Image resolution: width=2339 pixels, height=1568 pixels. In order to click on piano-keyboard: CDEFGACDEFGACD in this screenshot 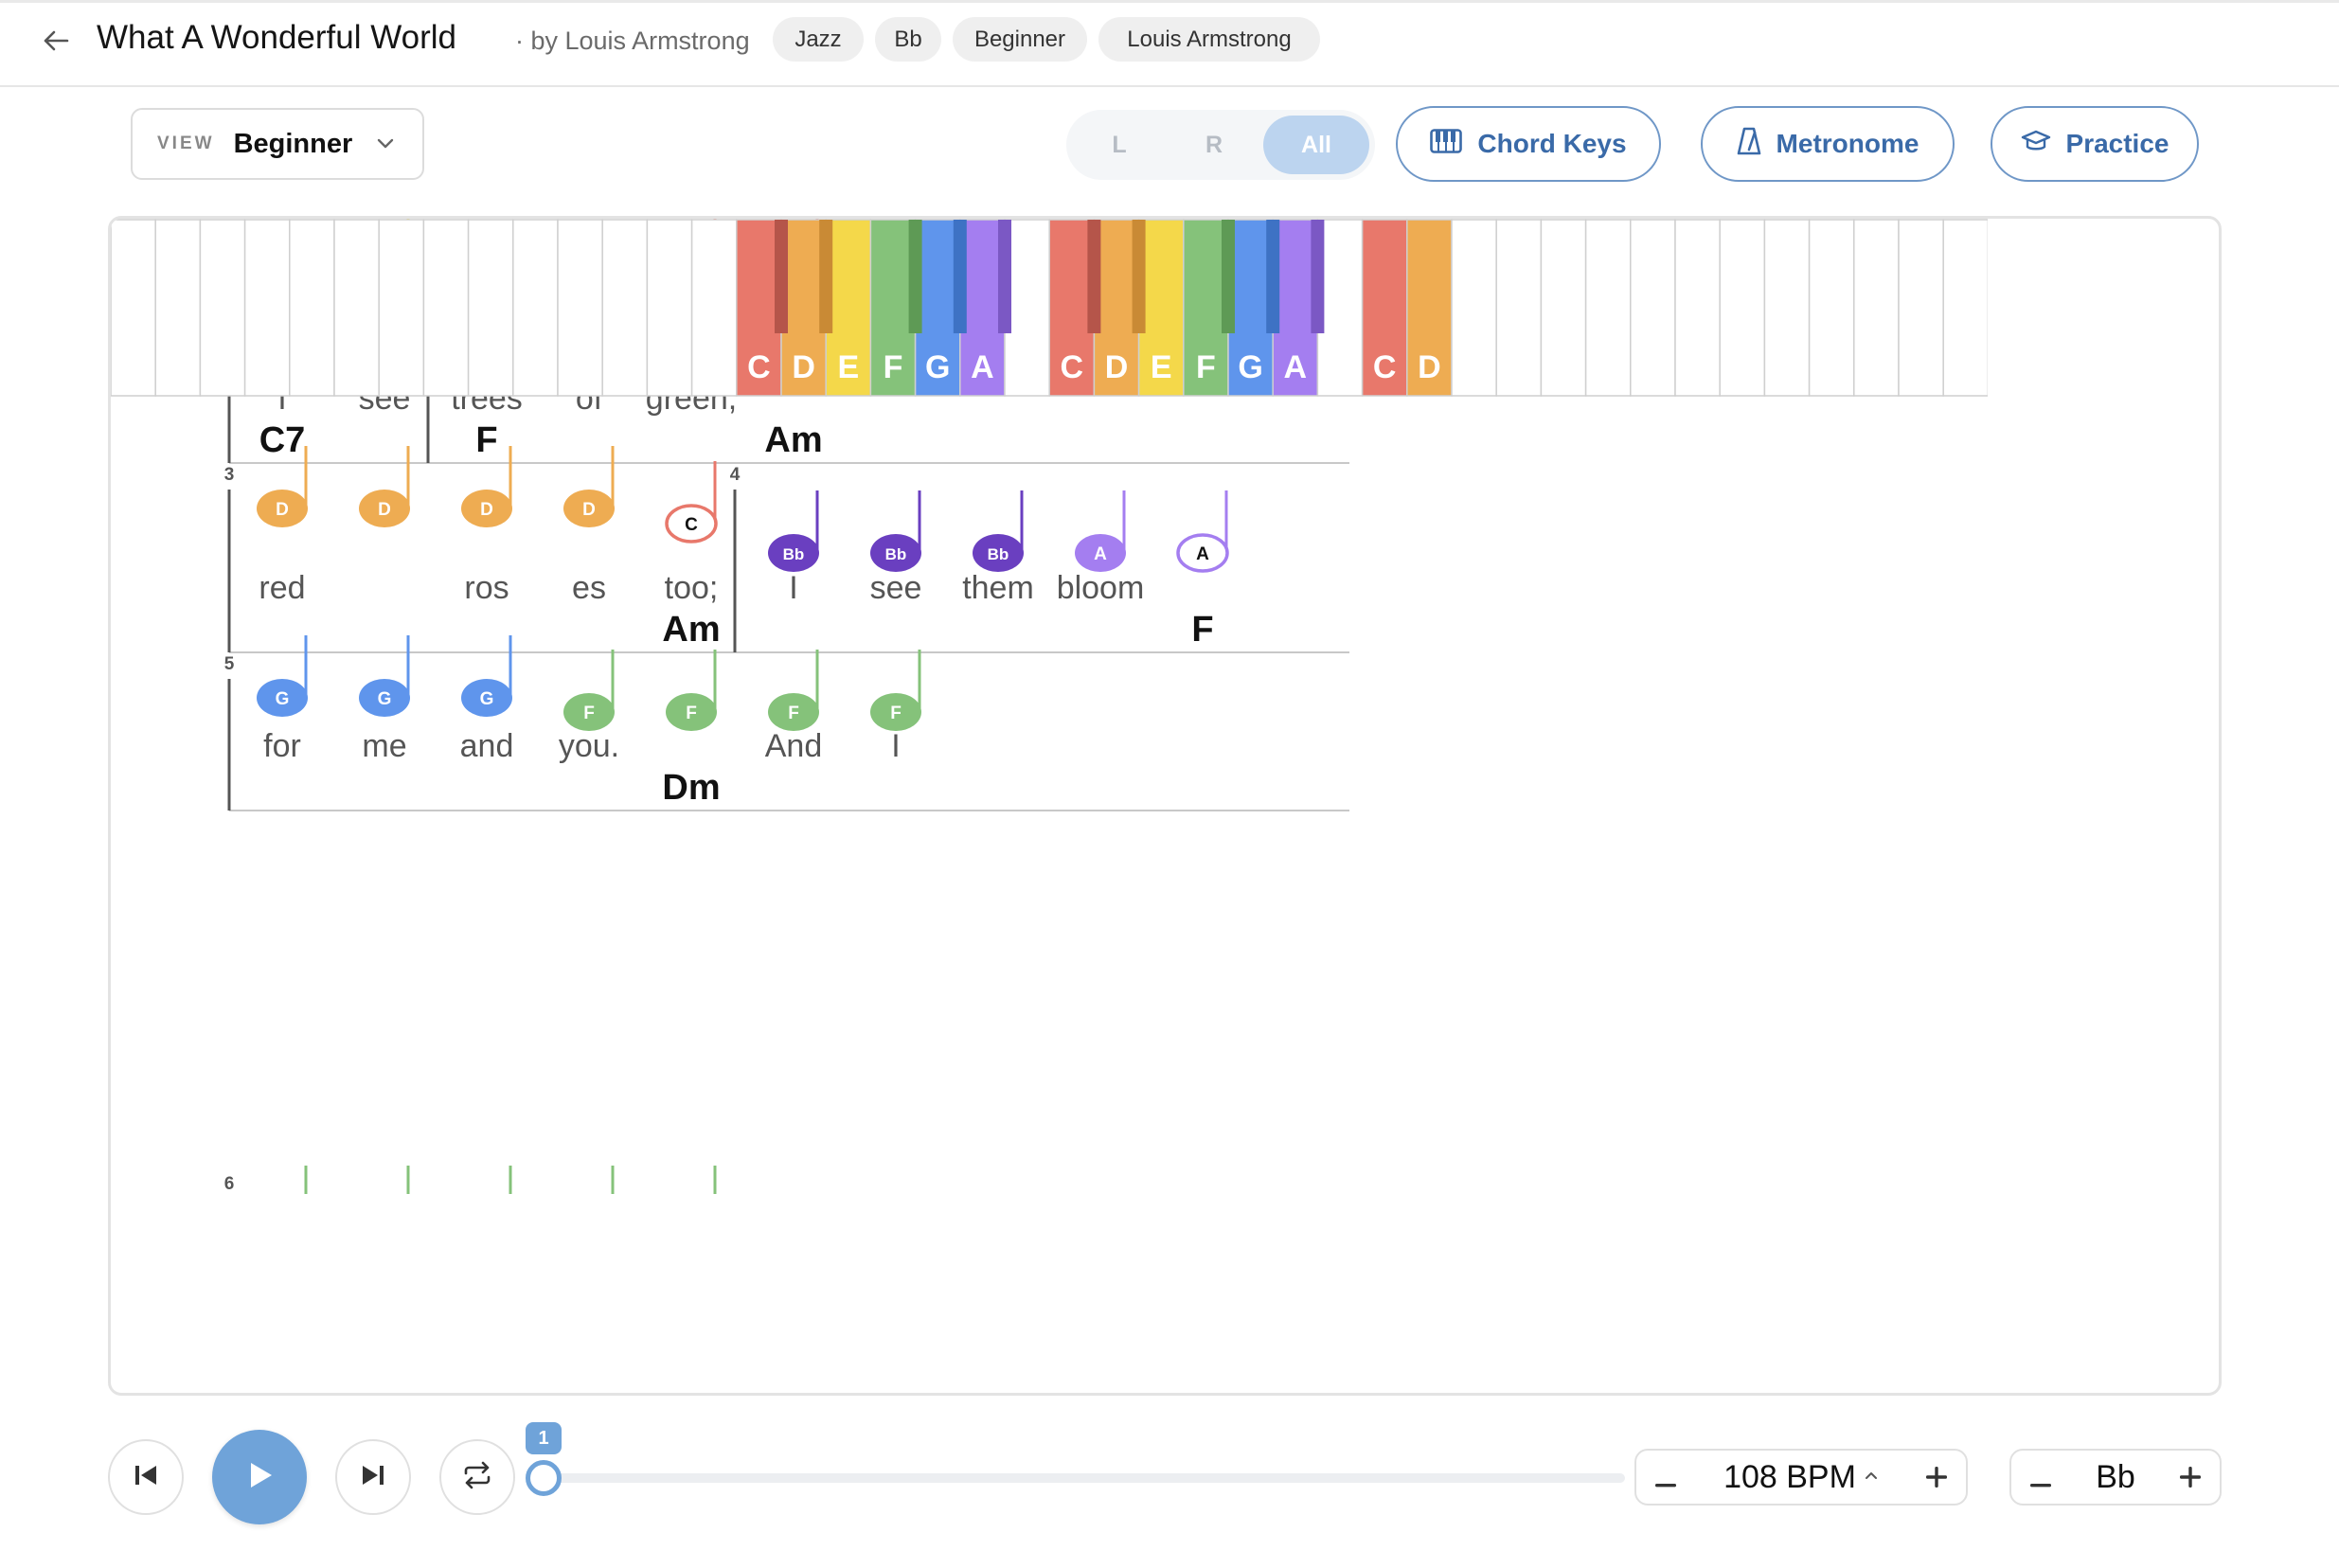, I will do `click(1049, 308)`.